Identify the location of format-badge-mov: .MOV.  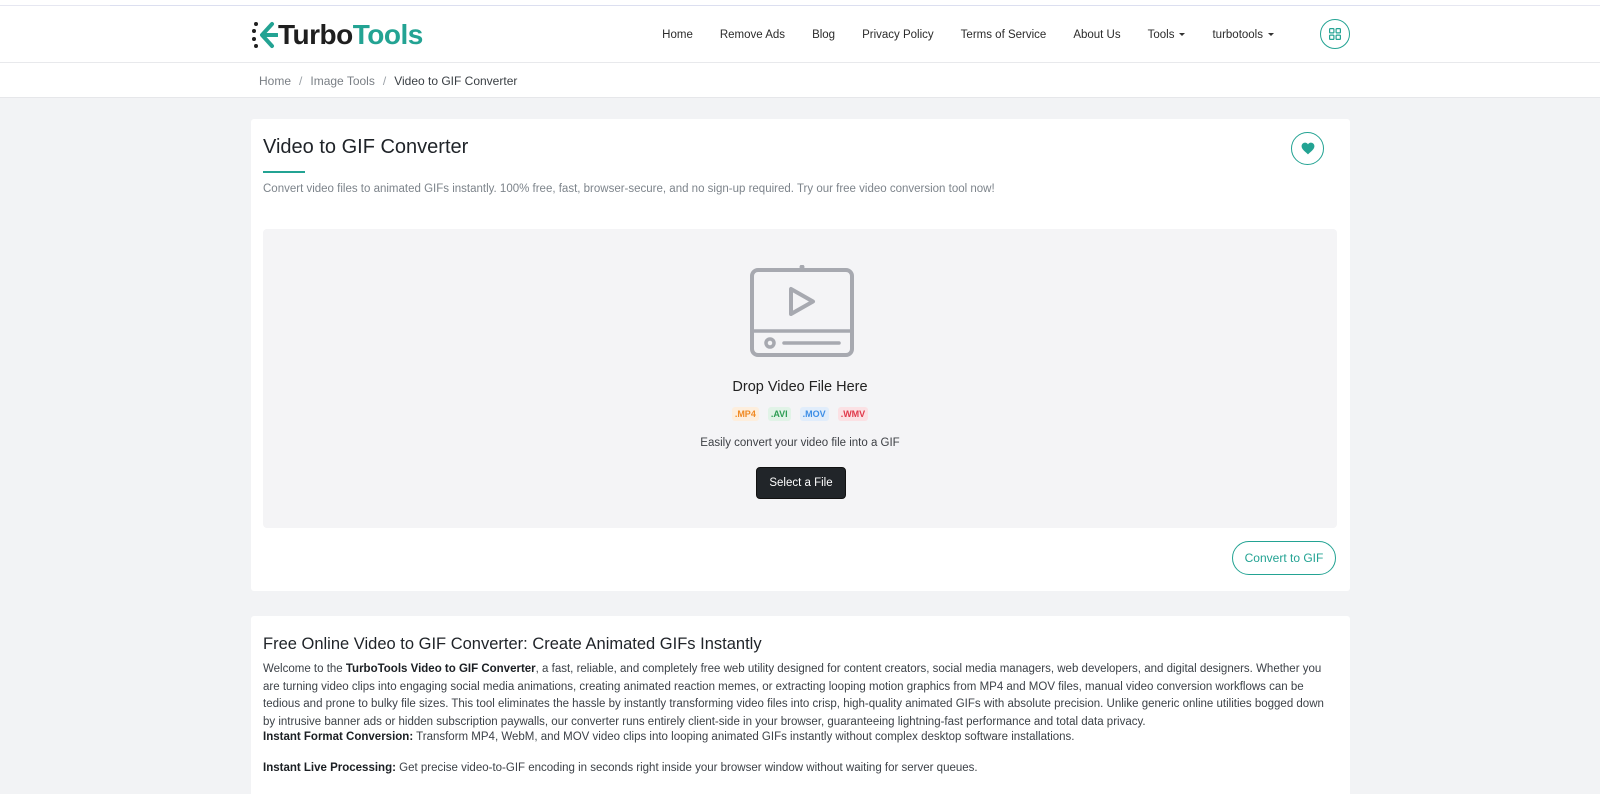
(814, 414).